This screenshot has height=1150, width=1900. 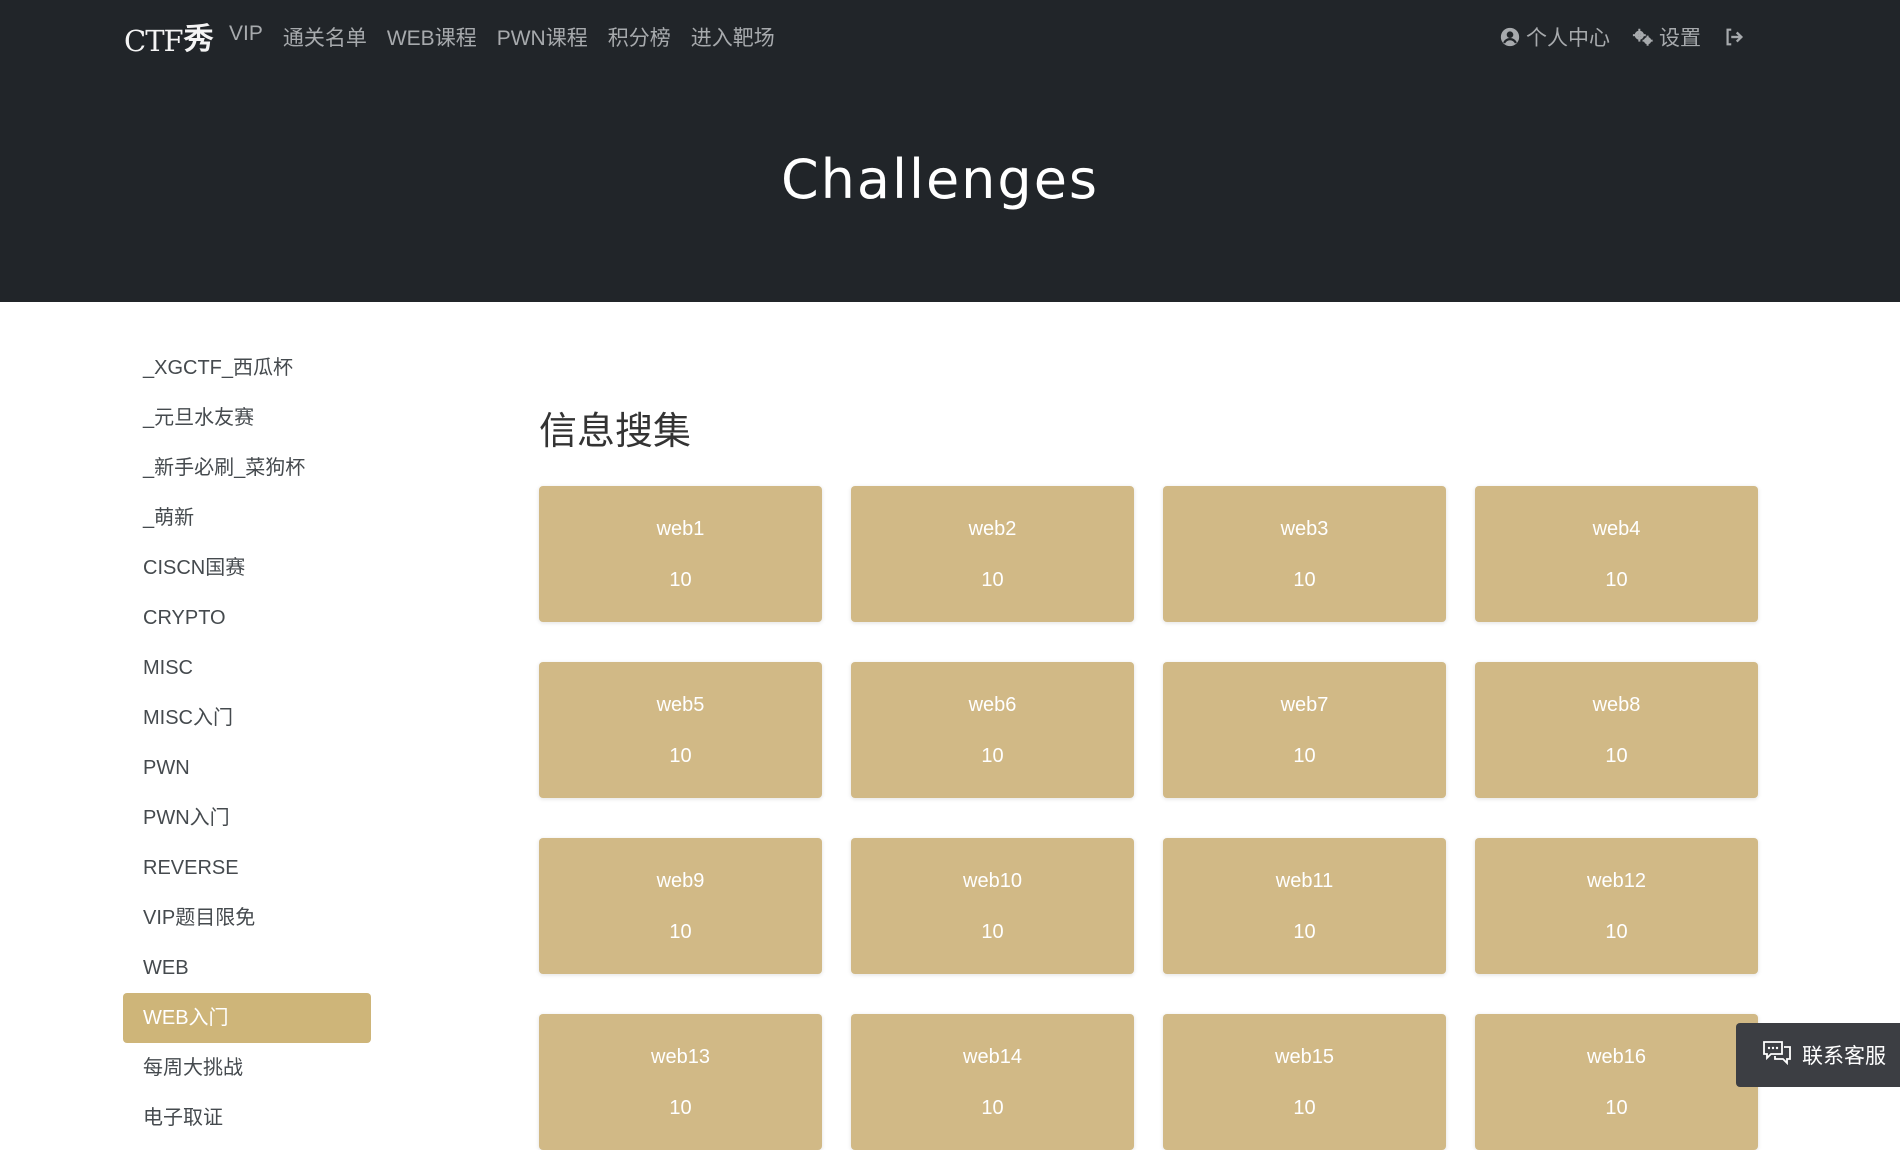 What do you see at coordinates (733, 37) in the screenshot?
I see `nav-link-enter-range: 进入靶场` at bounding box center [733, 37].